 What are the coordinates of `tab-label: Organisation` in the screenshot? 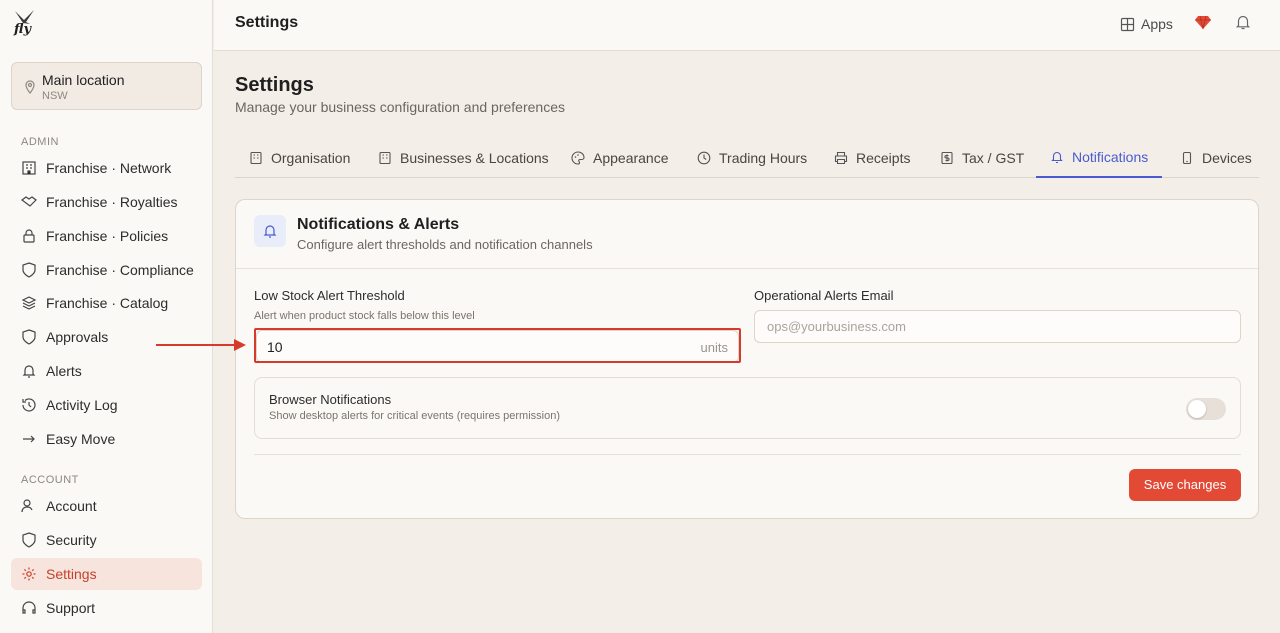 It's located at (311, 158).